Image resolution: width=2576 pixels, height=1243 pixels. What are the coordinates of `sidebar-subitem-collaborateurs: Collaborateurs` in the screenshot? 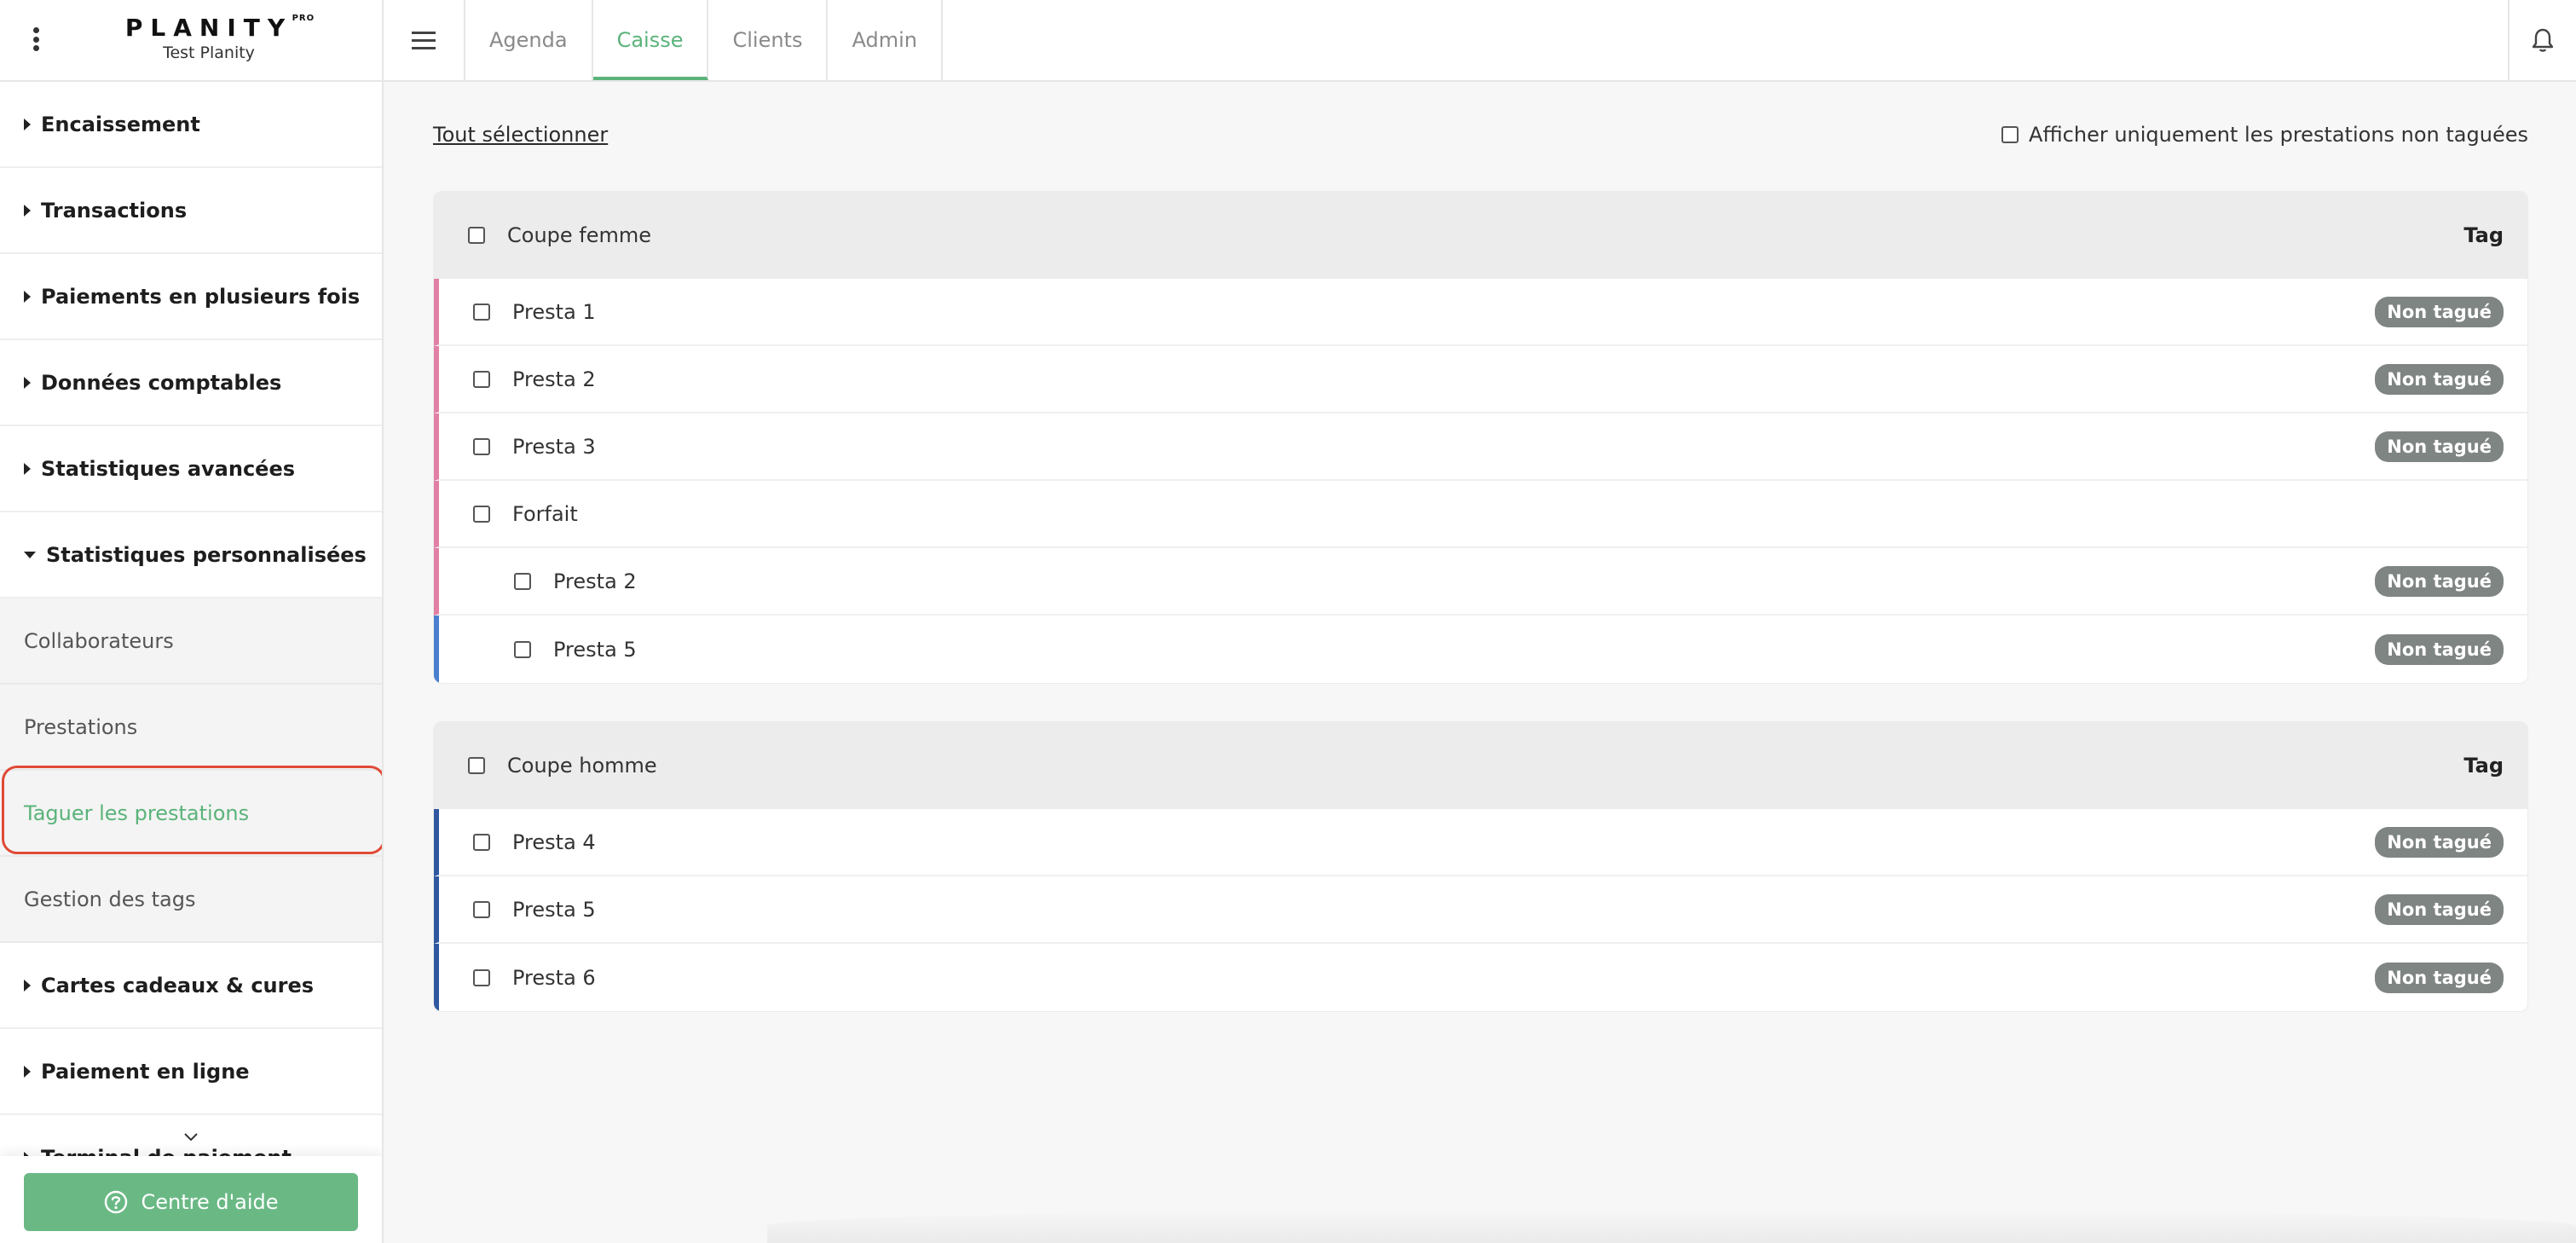 It's located at (191, 641).